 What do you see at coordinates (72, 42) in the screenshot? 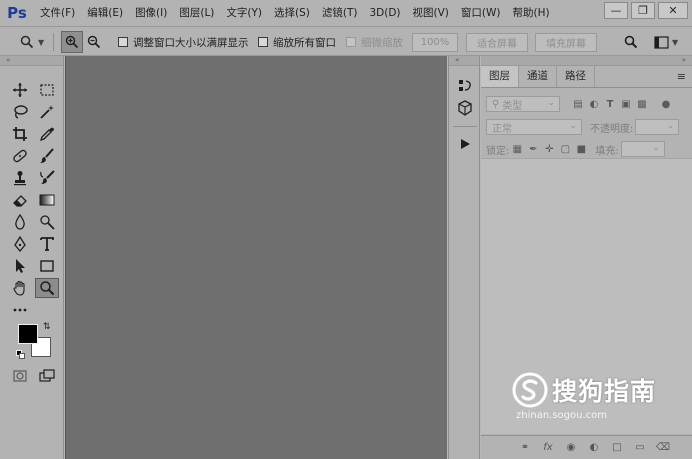
I see `zoom-in-icon` at bounding box center [72, 42].